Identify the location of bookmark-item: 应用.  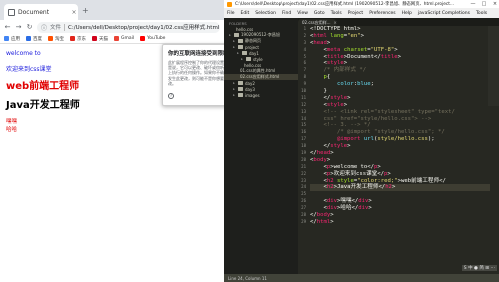
(12, 39).